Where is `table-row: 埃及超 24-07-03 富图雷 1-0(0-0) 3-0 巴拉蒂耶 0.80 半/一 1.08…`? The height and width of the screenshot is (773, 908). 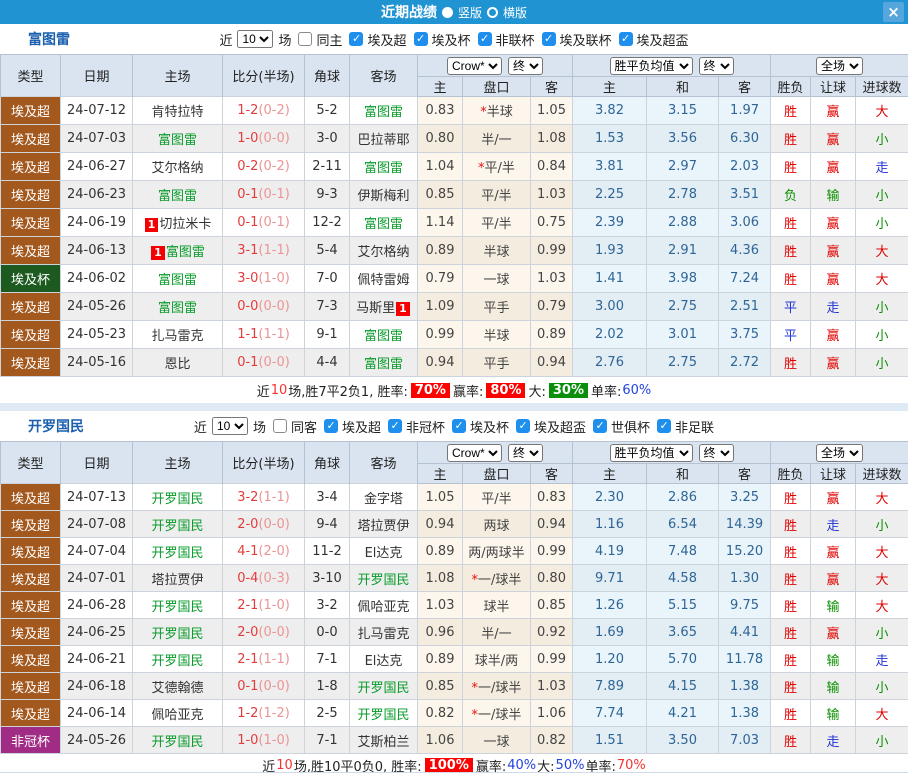
table-row: 埃及超 24-07-03 富图雷 1-0(0-0) 3-0 巴拉蒂耶 0.80 半/一 1.08… is located at coordinates (454, 138).